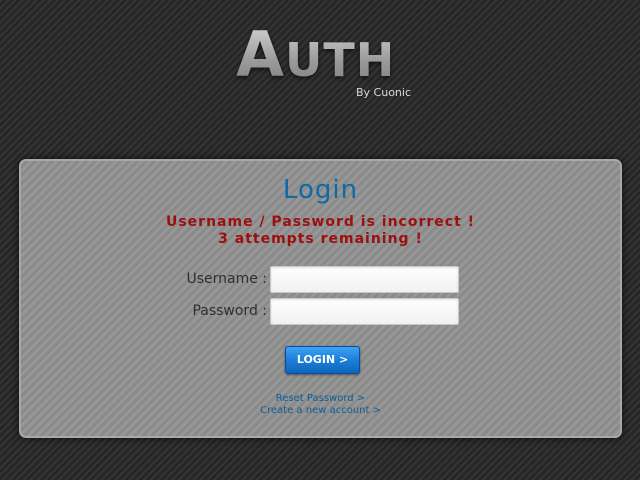  Describe the element at coordinates (229, 311) in the screenshot. I see `password-label: Password :` at that location.